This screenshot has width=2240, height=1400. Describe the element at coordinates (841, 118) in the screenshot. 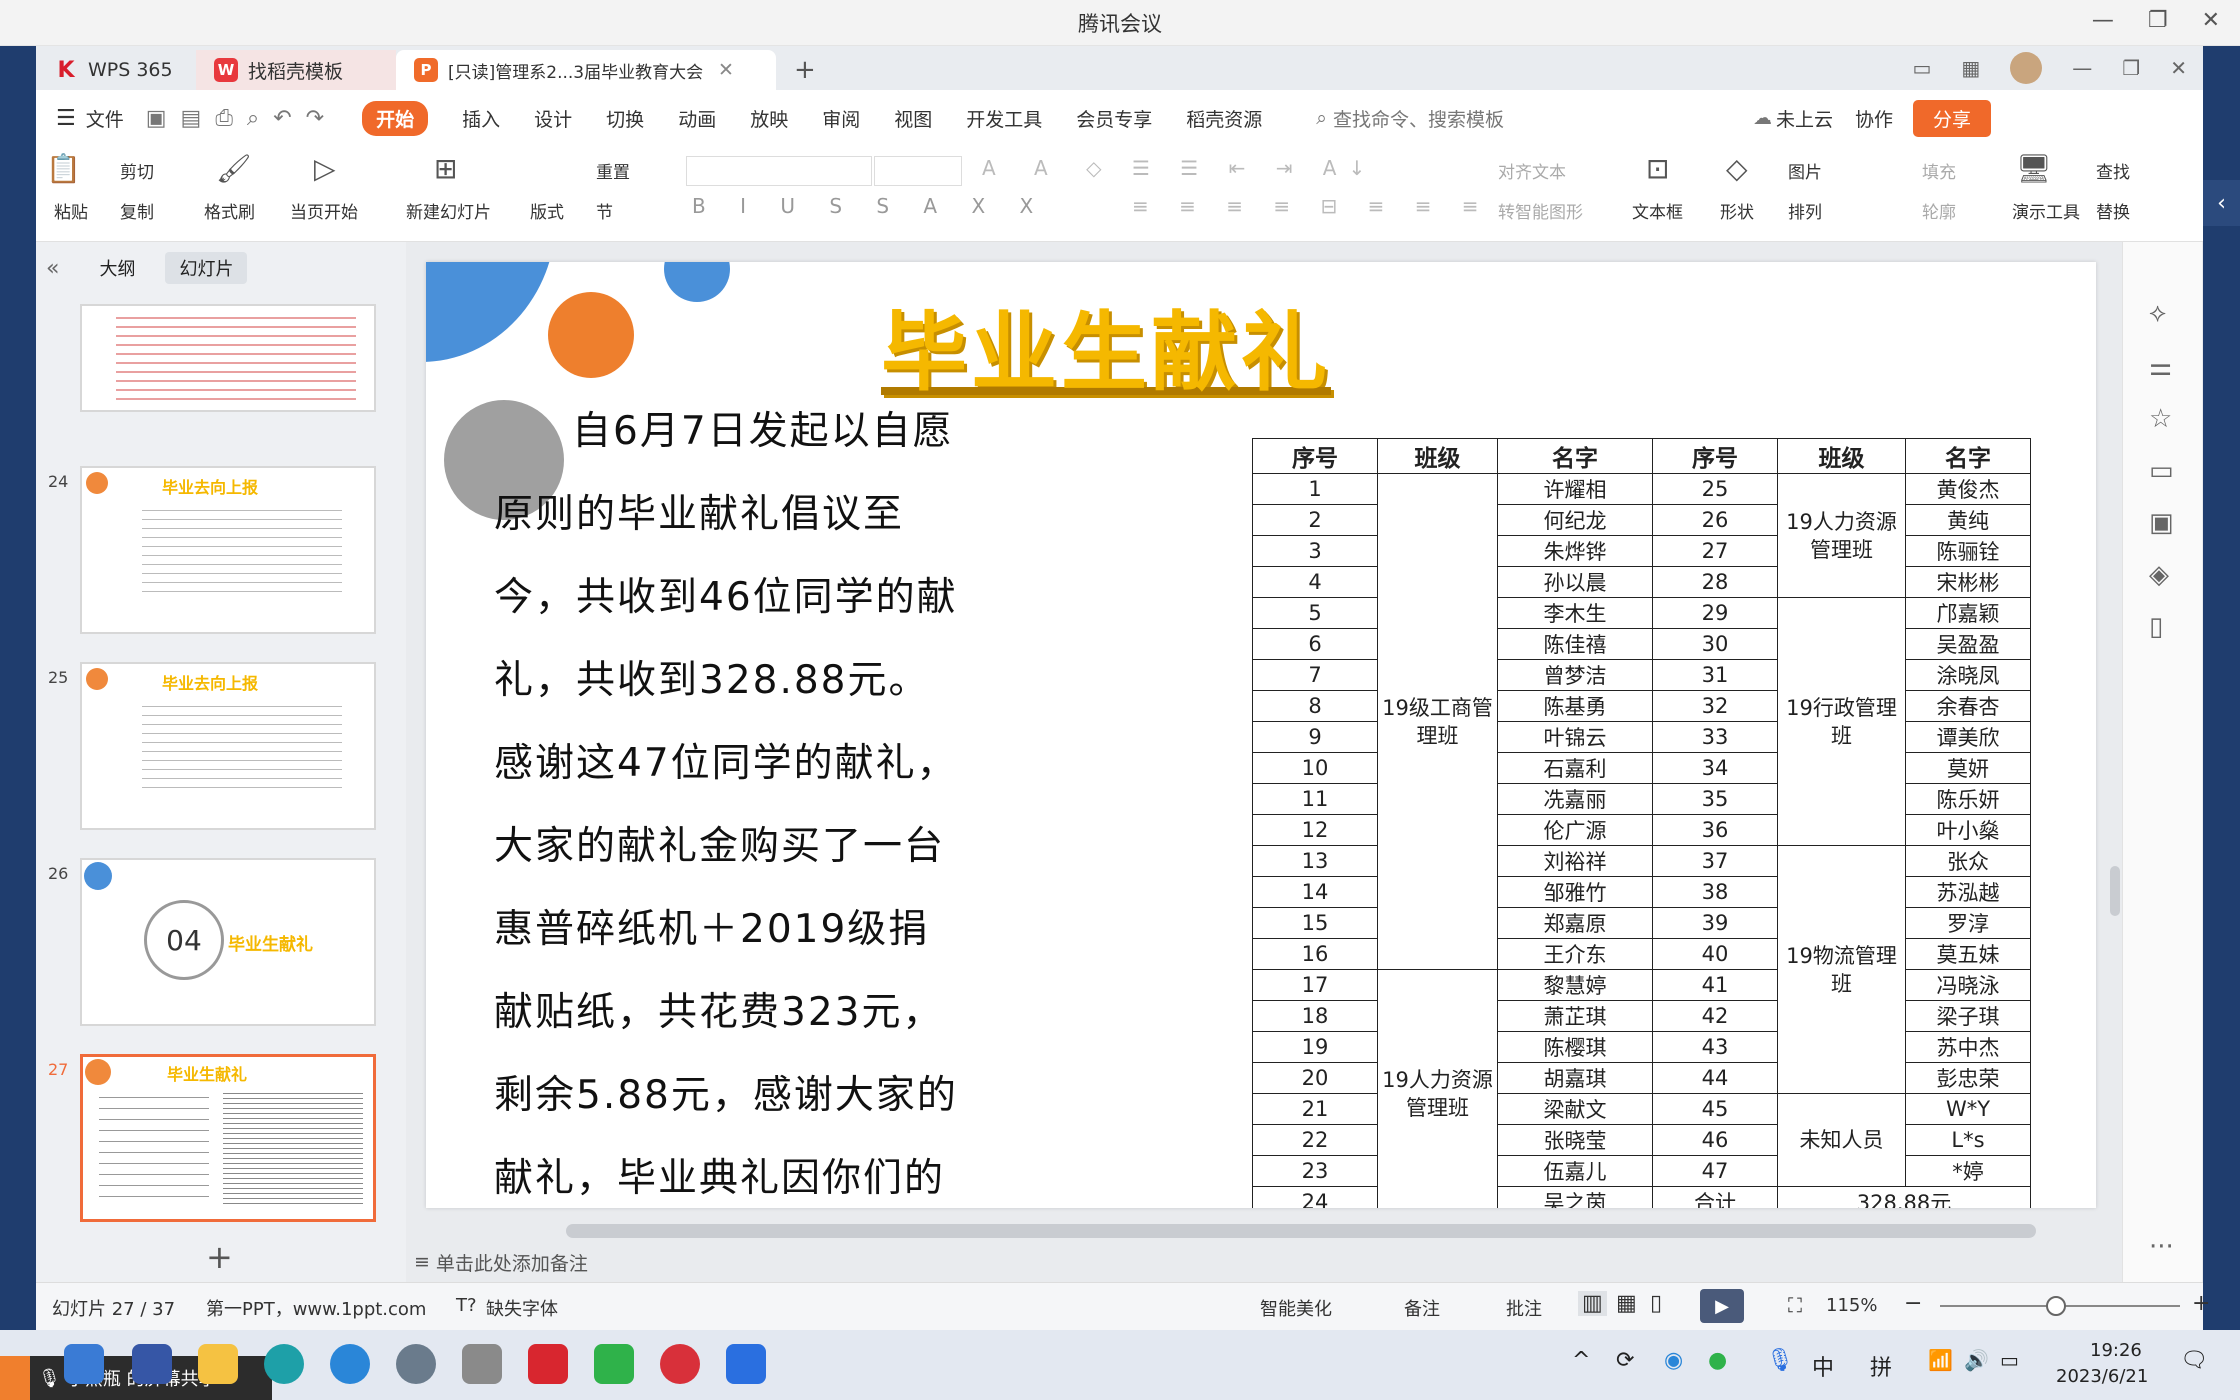

I see `menu-review: 审阅` at that location.